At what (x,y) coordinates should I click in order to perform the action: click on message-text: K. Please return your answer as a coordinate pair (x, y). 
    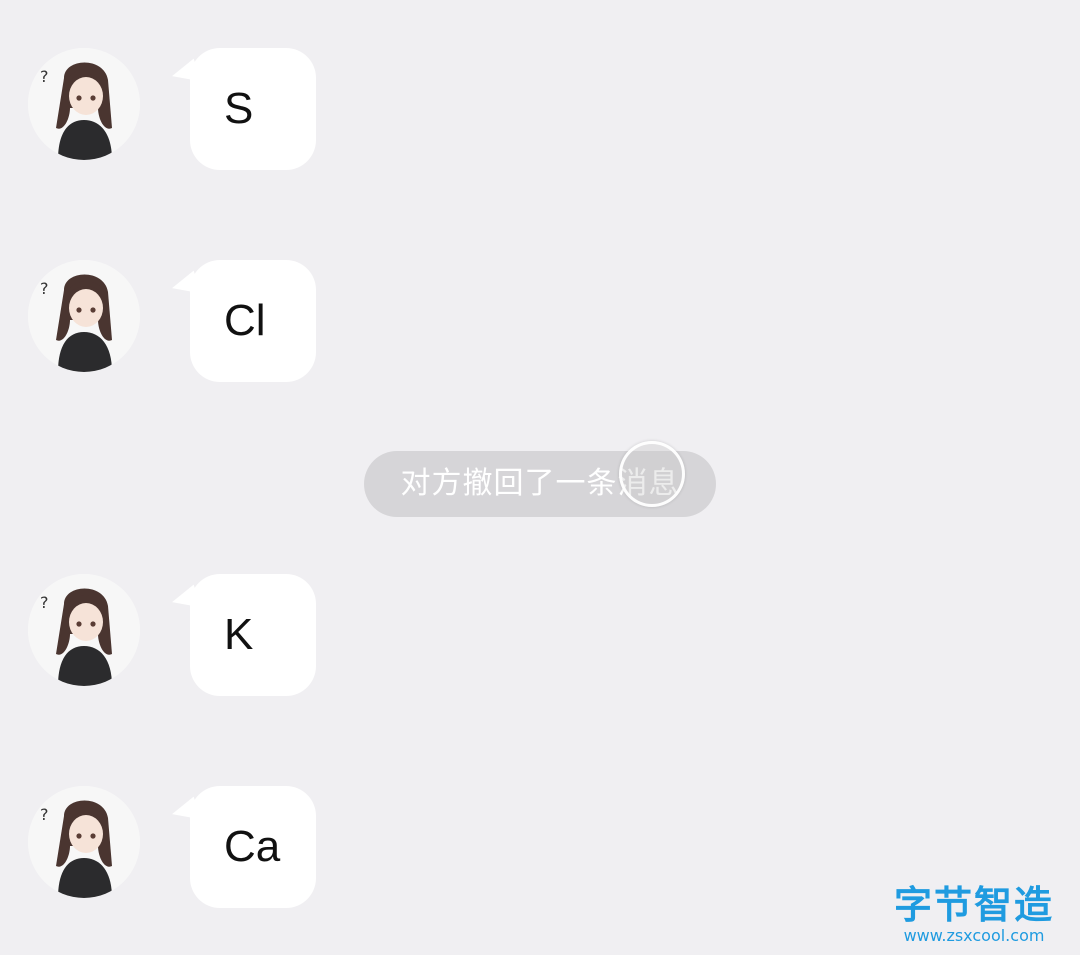
    Looking at the image, I should click on (239, 634).